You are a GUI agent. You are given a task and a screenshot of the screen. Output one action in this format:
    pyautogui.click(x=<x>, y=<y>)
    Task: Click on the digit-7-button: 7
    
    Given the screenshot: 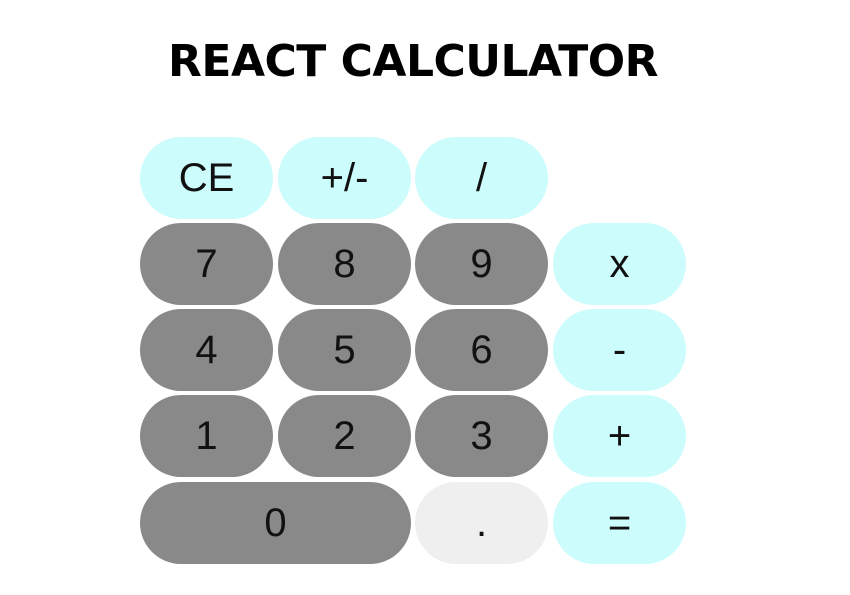 What is the action you would take?
    pyautogui.click(x=206, y=264)
    